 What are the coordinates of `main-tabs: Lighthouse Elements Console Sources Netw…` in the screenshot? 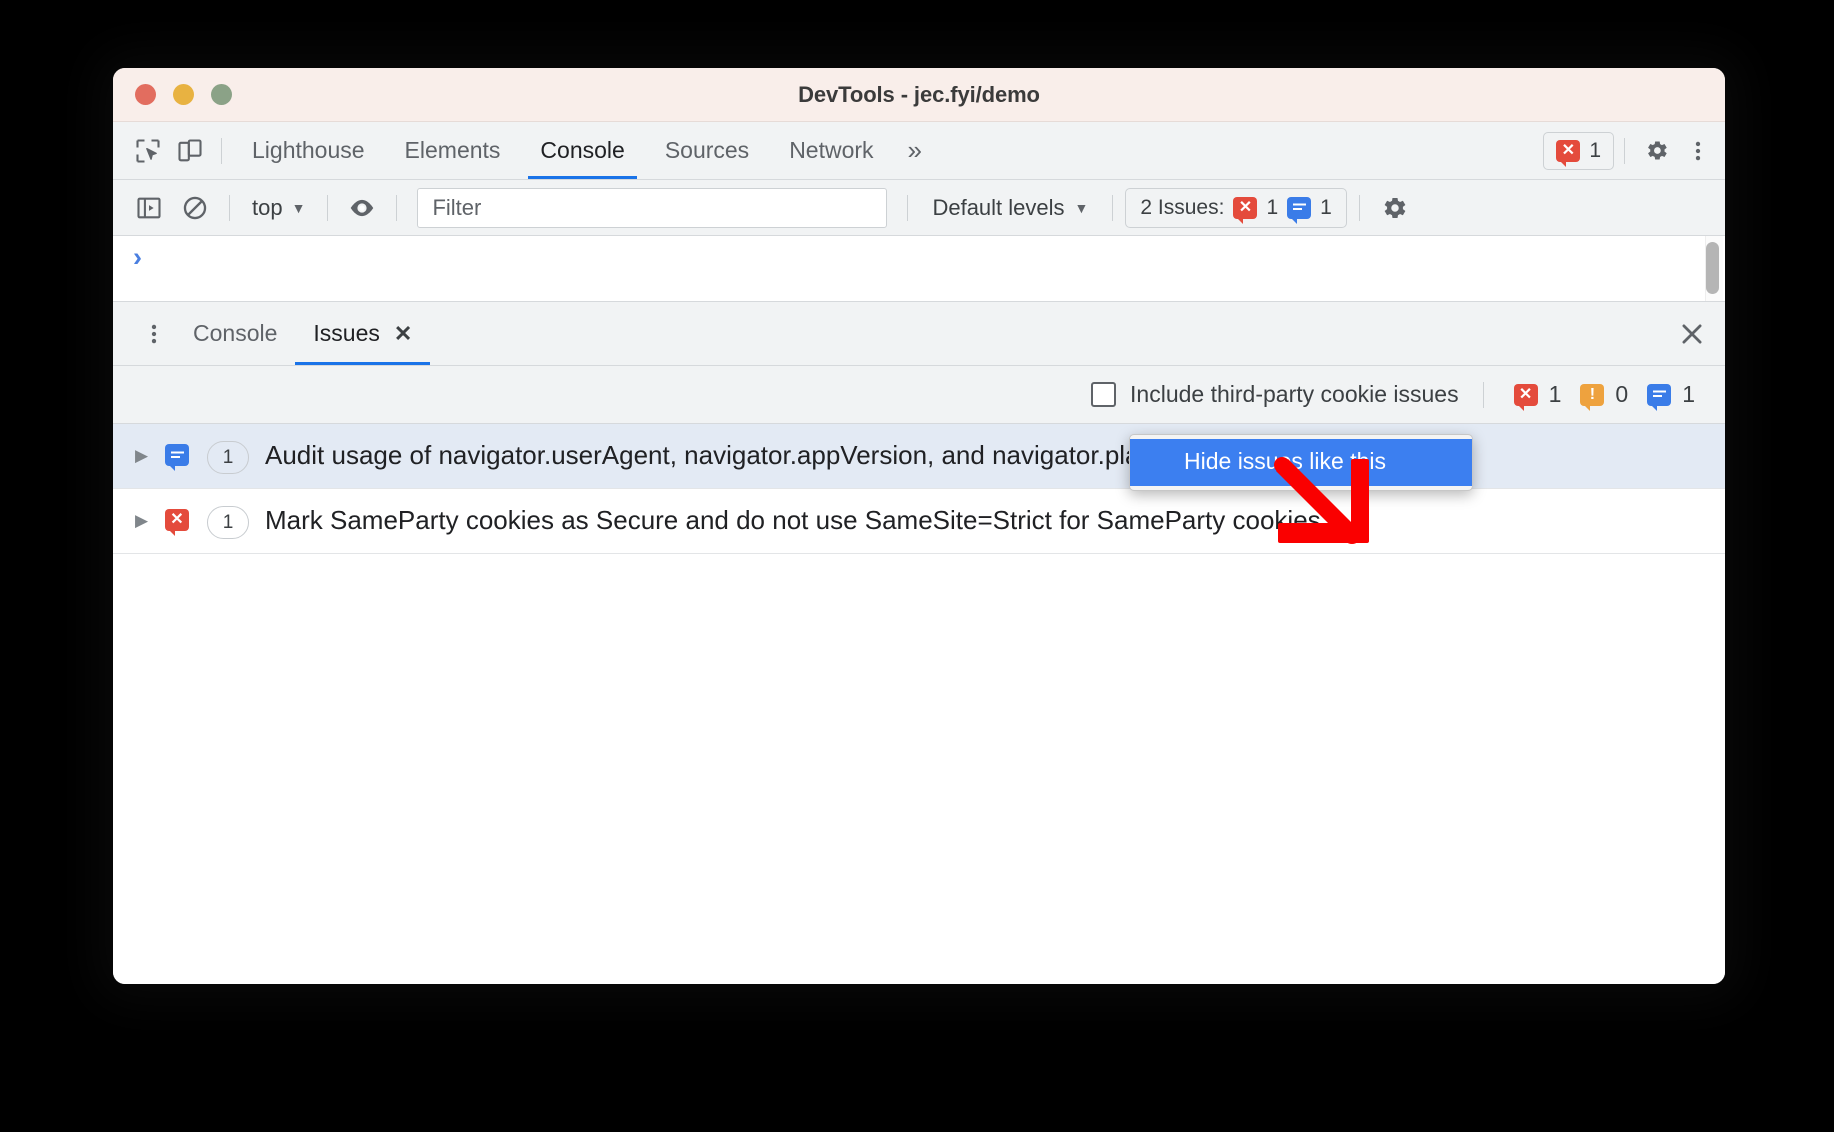 It's located at (563, 150).